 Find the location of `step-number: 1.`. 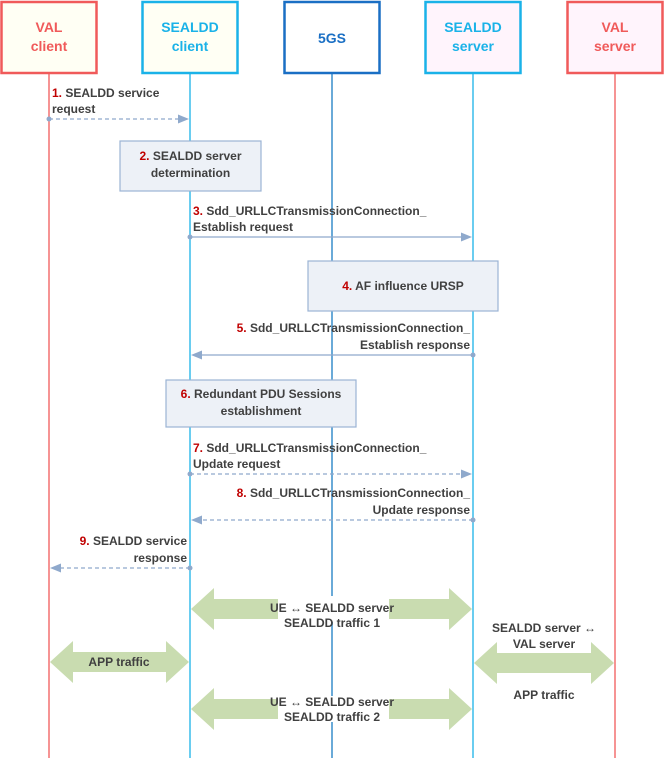

step-number: 1. is located at coordinates (57, 93).